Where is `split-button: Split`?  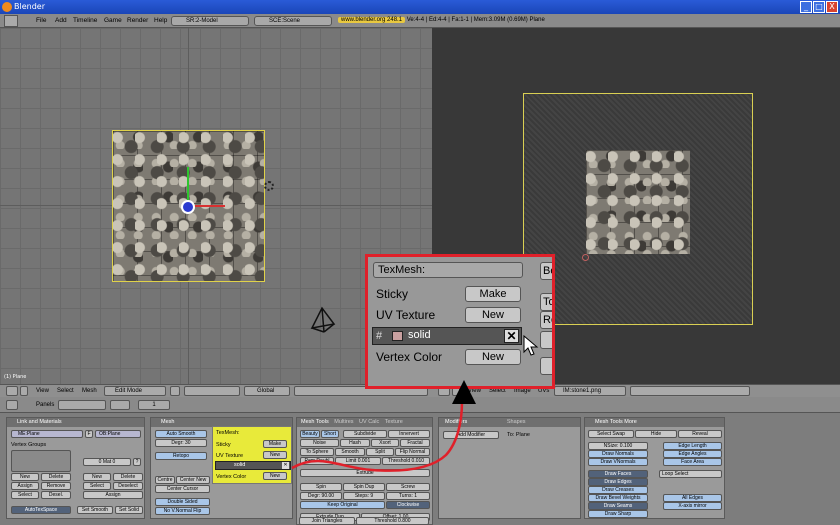
split-button: Split is located at coordinates (380, 452).